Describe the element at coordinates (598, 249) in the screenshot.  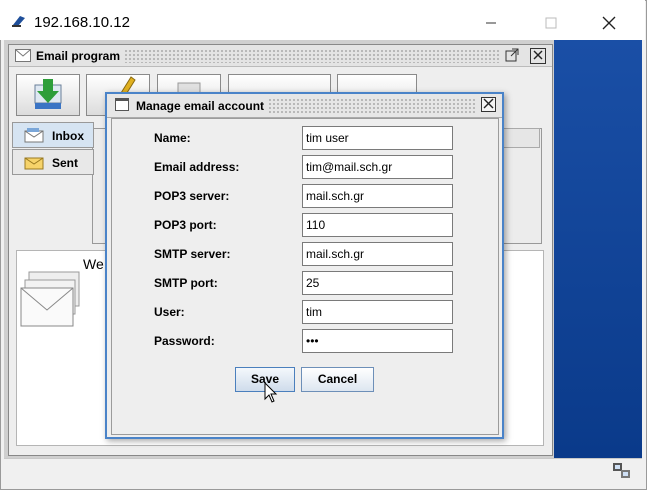
I see `desktop-background` at that location.